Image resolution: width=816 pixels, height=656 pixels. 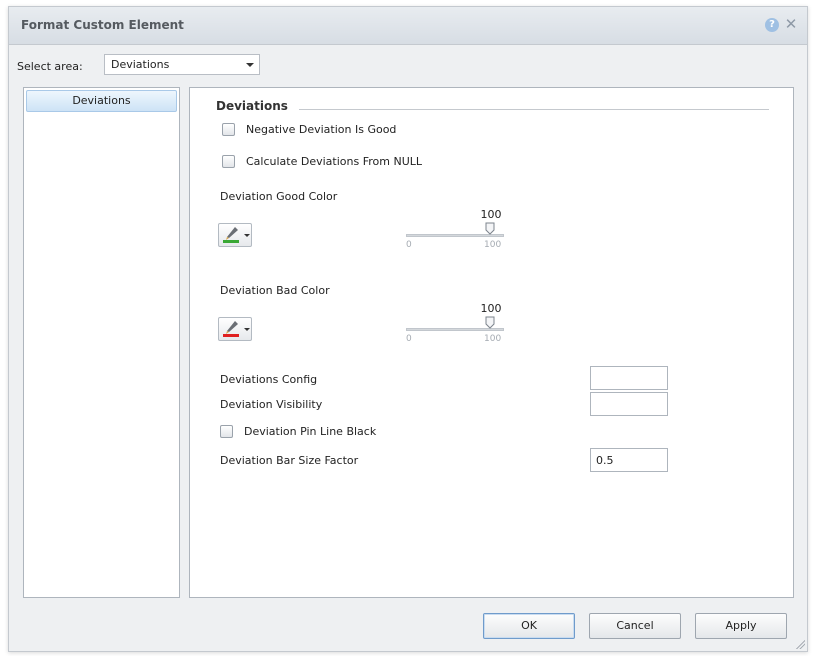 What do you see at coordinates (279, 196) in the screenshot?
I see `good-color-label: Deviation Good Color` at bounding box center [279, 196].